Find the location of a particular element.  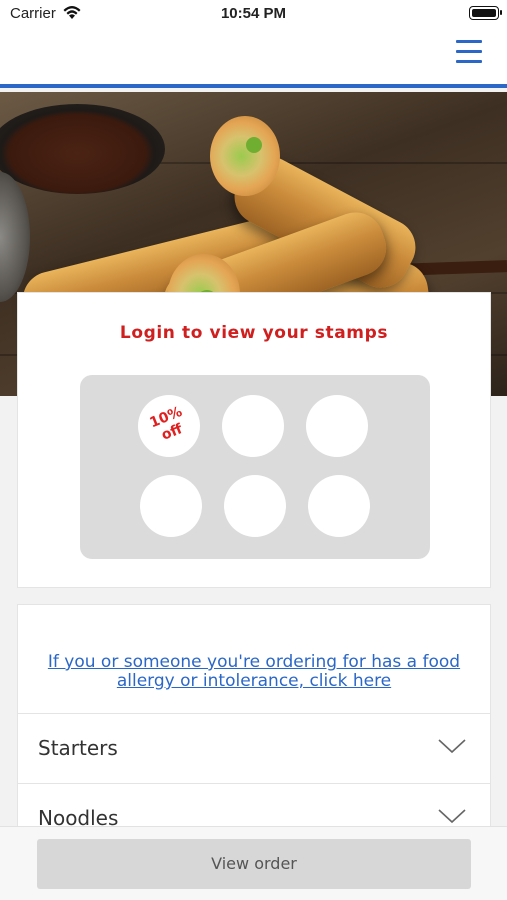

bottom-bar: View order is located at coordinates (253, 863).